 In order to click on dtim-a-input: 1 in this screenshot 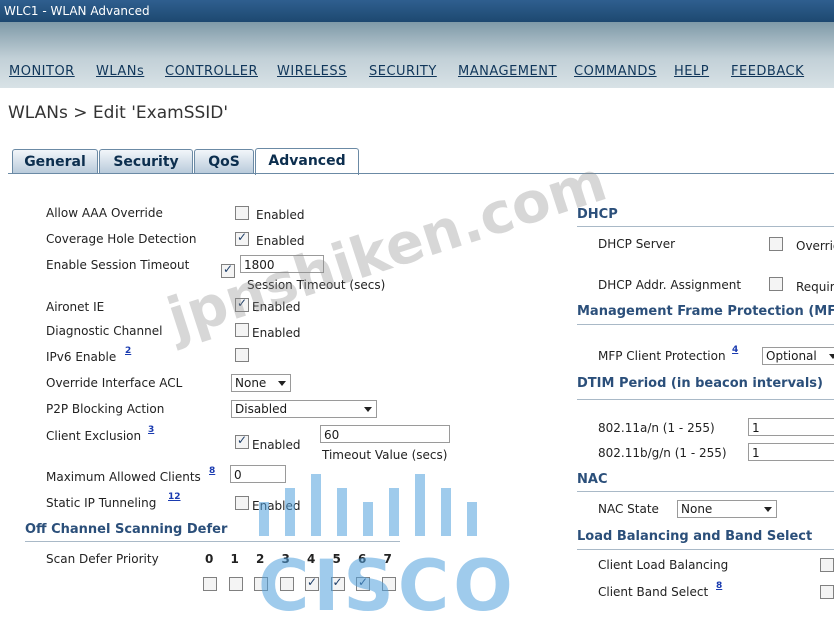, I will do `click(791, 427)`.